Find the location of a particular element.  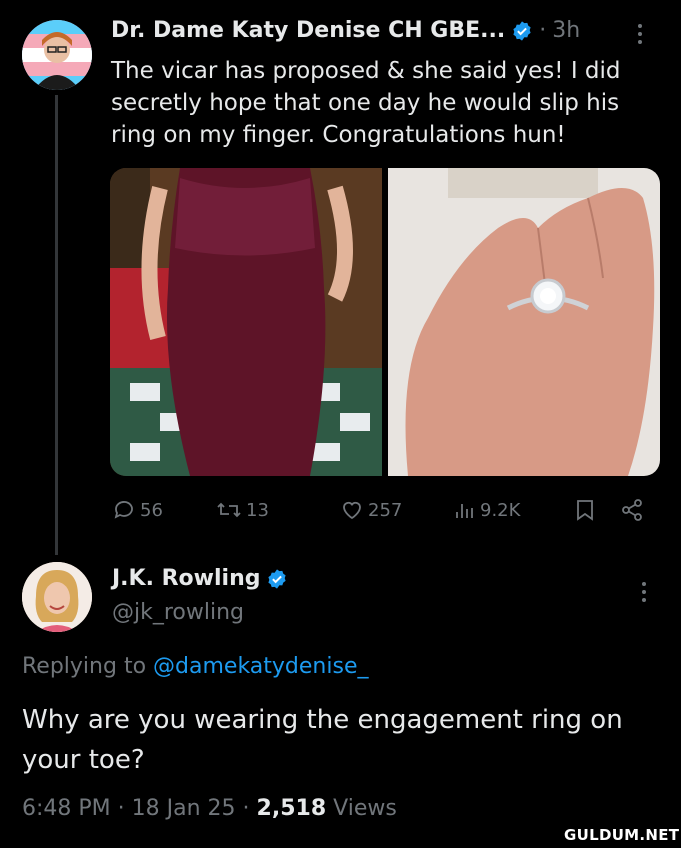

like-button: 257 is located at coordinates (396, 510).